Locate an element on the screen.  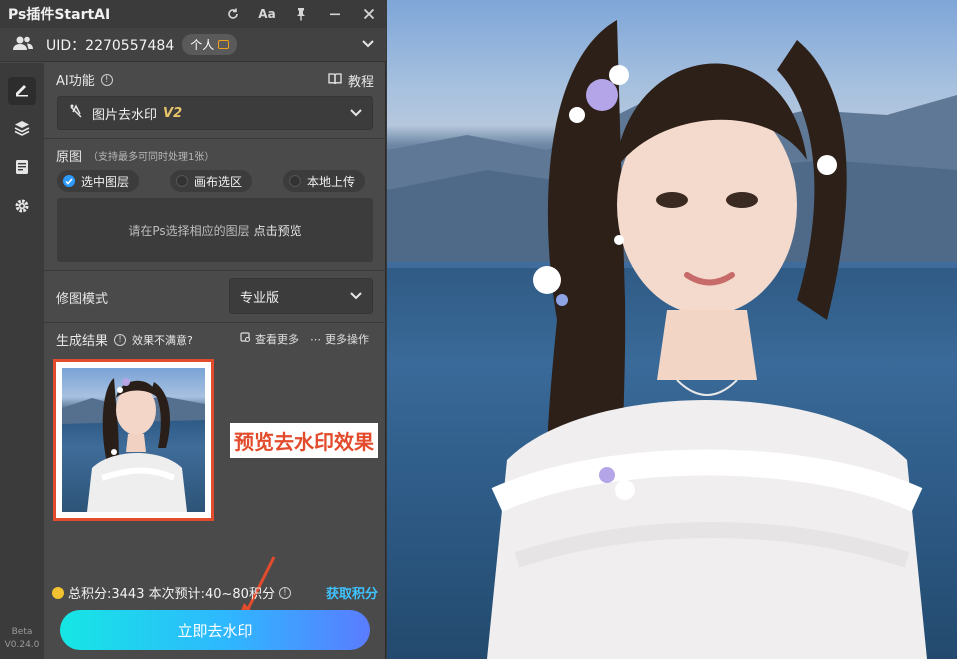
remove-watermark-button: 立即去水印 is located at coordinates (215, 630).